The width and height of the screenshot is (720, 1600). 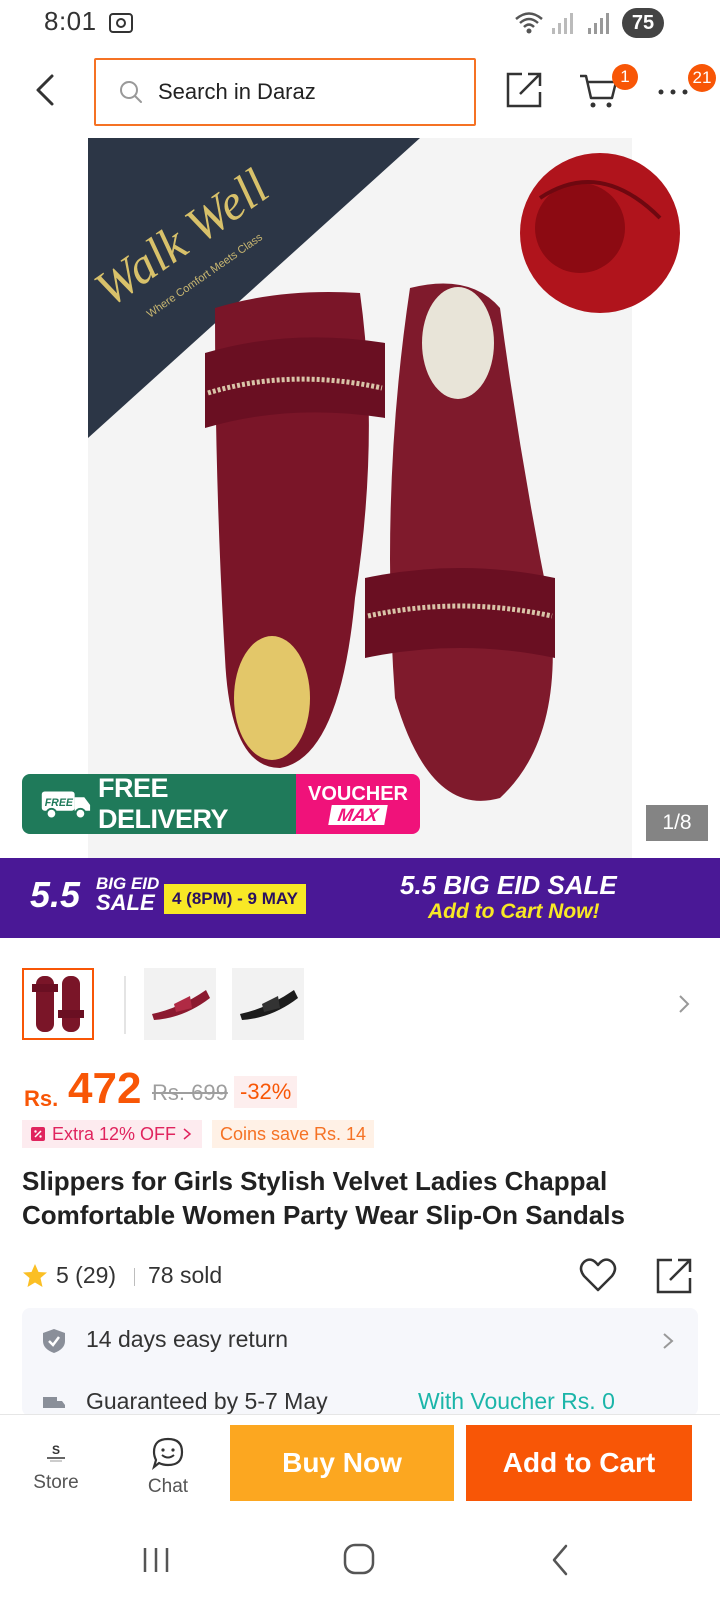 I want to click on system-nav-bar, so click(x=360, y=1560).